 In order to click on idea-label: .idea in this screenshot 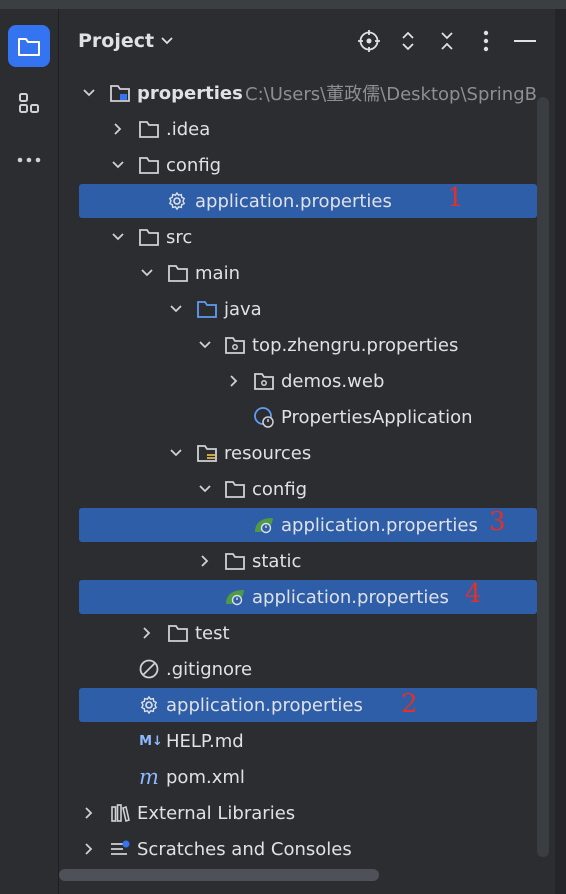, I will do `click(188, 129)`.